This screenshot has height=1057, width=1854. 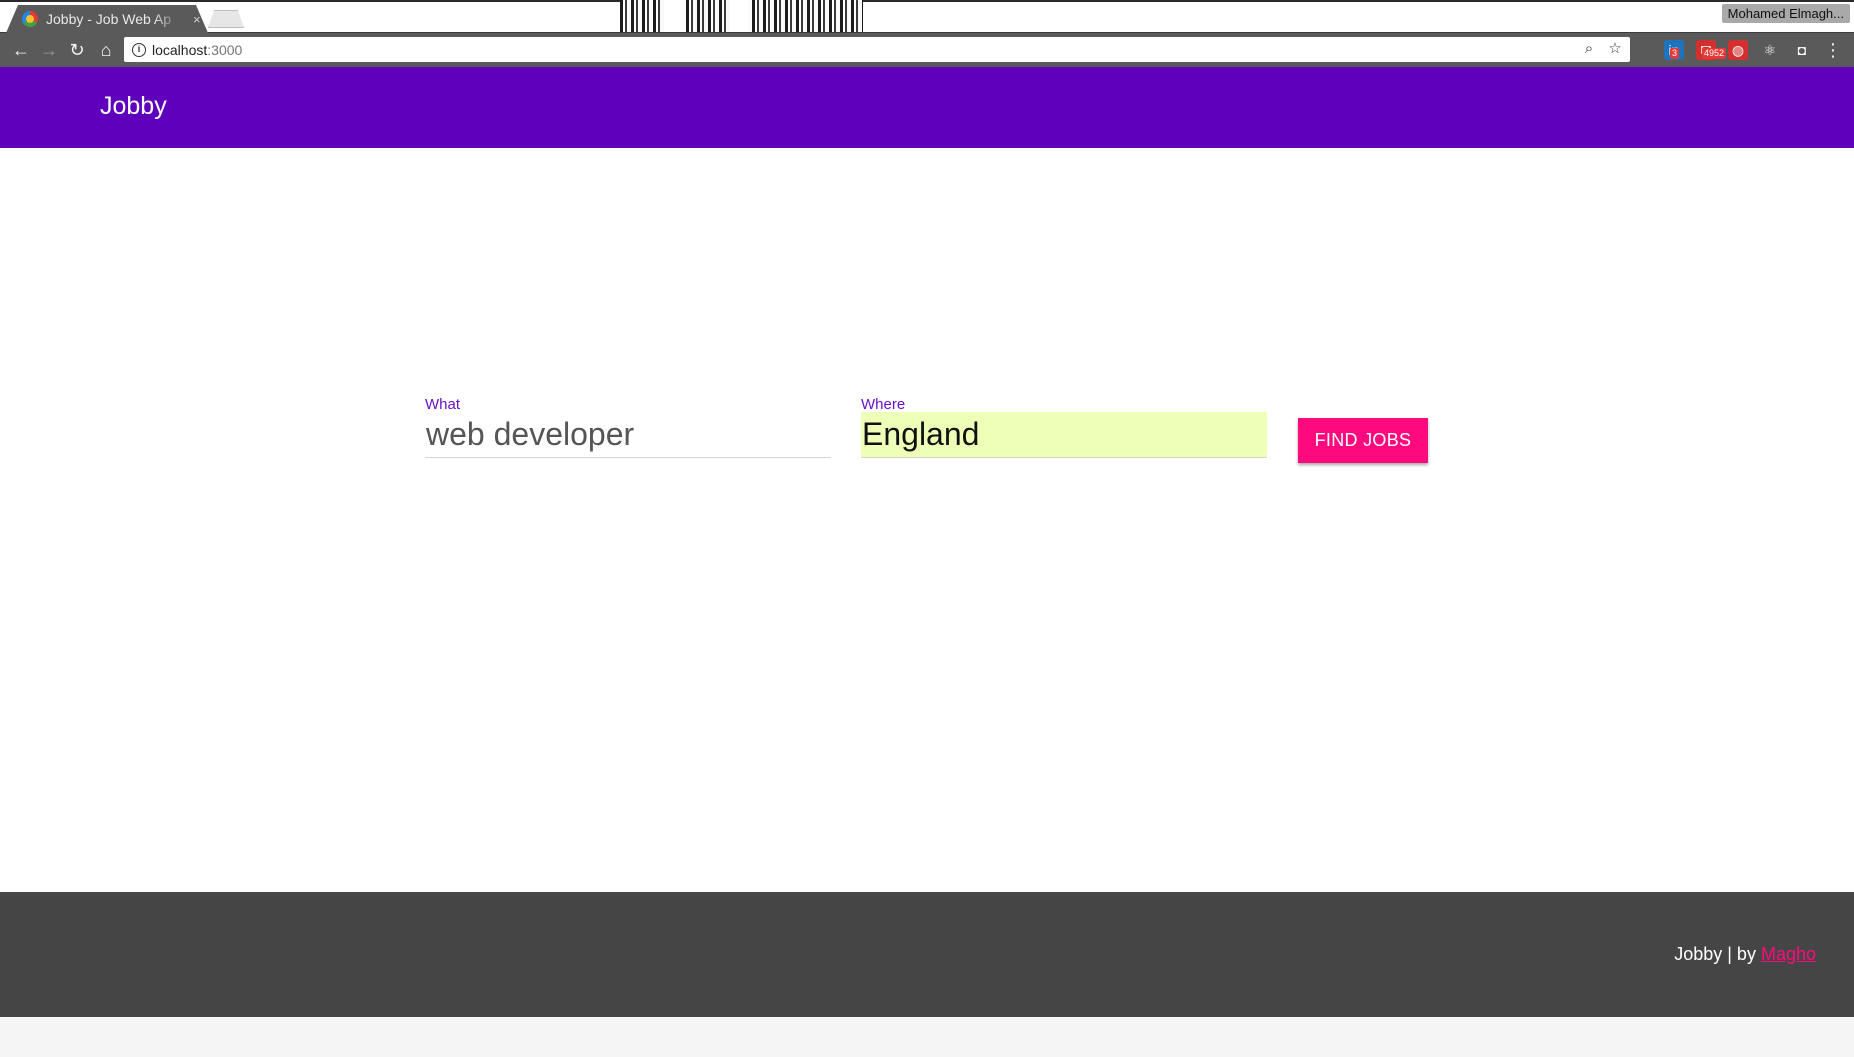 What do you see at coordinates (1064, 435) in the screenshot?
I see `where-input` at bounding box center [1064, 435].